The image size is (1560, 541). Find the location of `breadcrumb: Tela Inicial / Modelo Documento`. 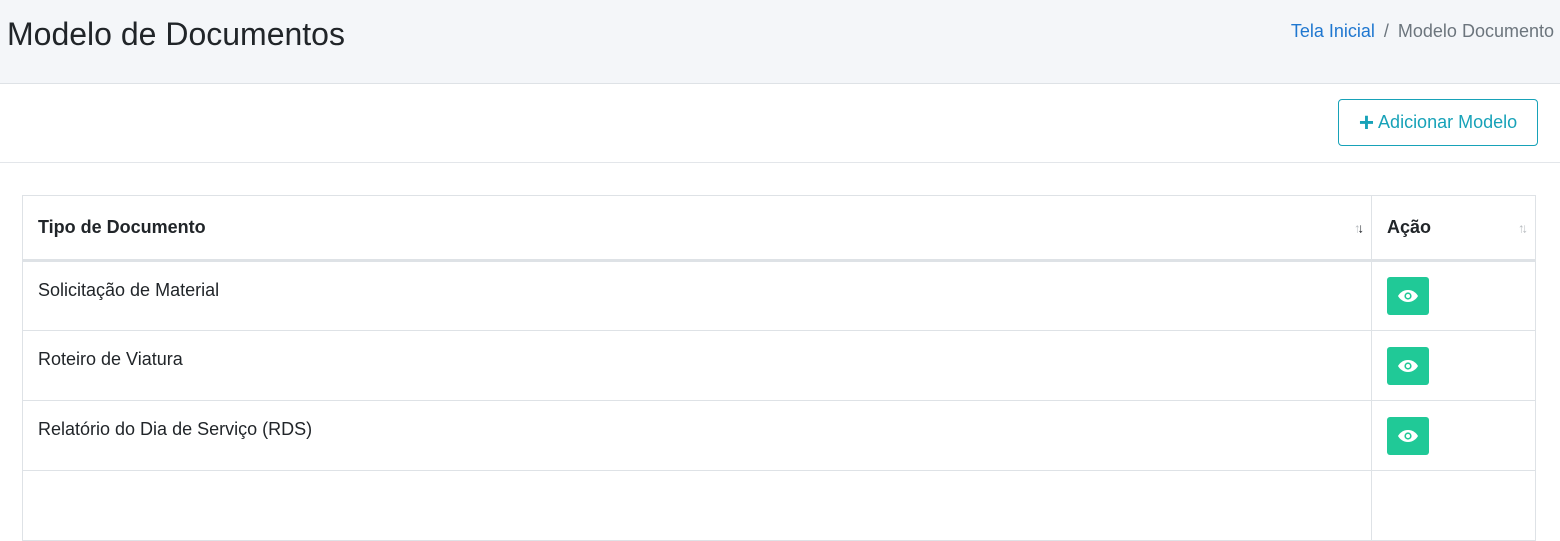

breadcrumb: Tela Inicial / Modelo Documento is located at coordinates (1422, 31).